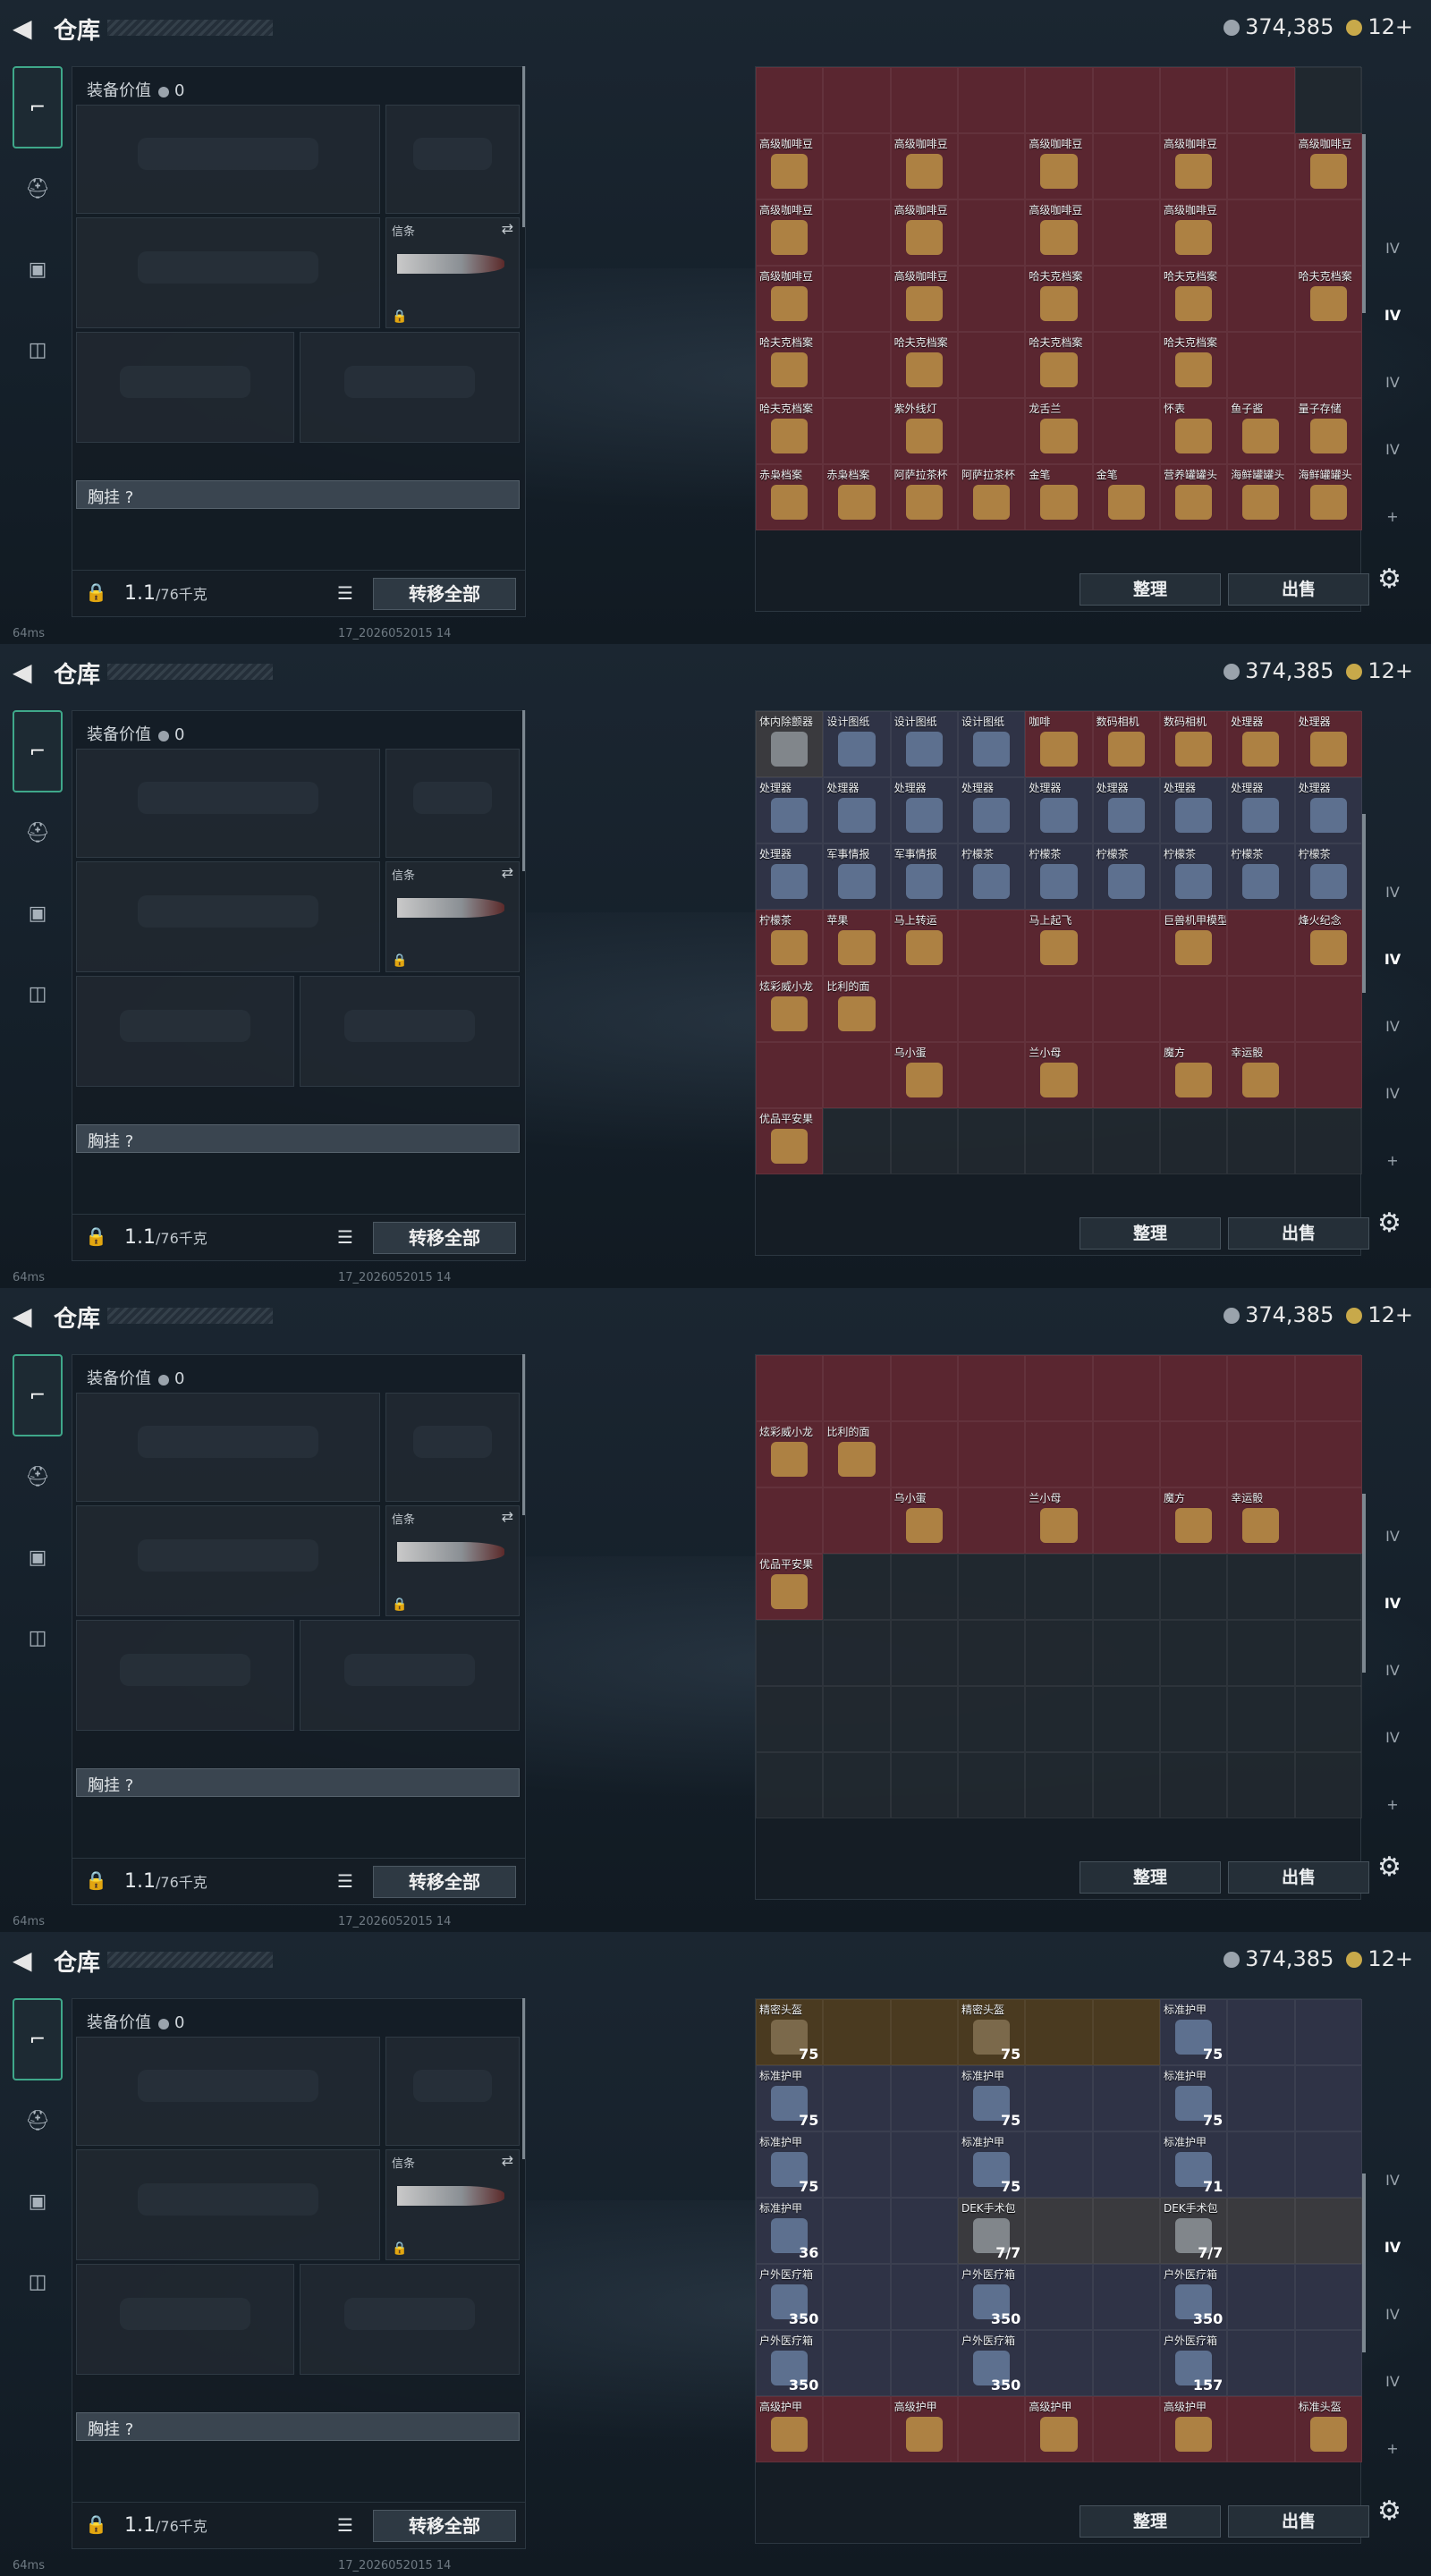  Describe the element at coordinates (1261, 1520) in the screenshot. I see `stash-item: 幸运骰` at that location.